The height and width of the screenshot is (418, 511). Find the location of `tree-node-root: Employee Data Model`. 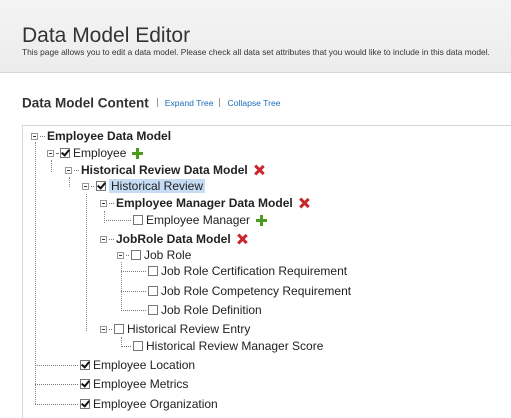

tree-node-root: Employee Data Model is located at coordinates (101, 136).